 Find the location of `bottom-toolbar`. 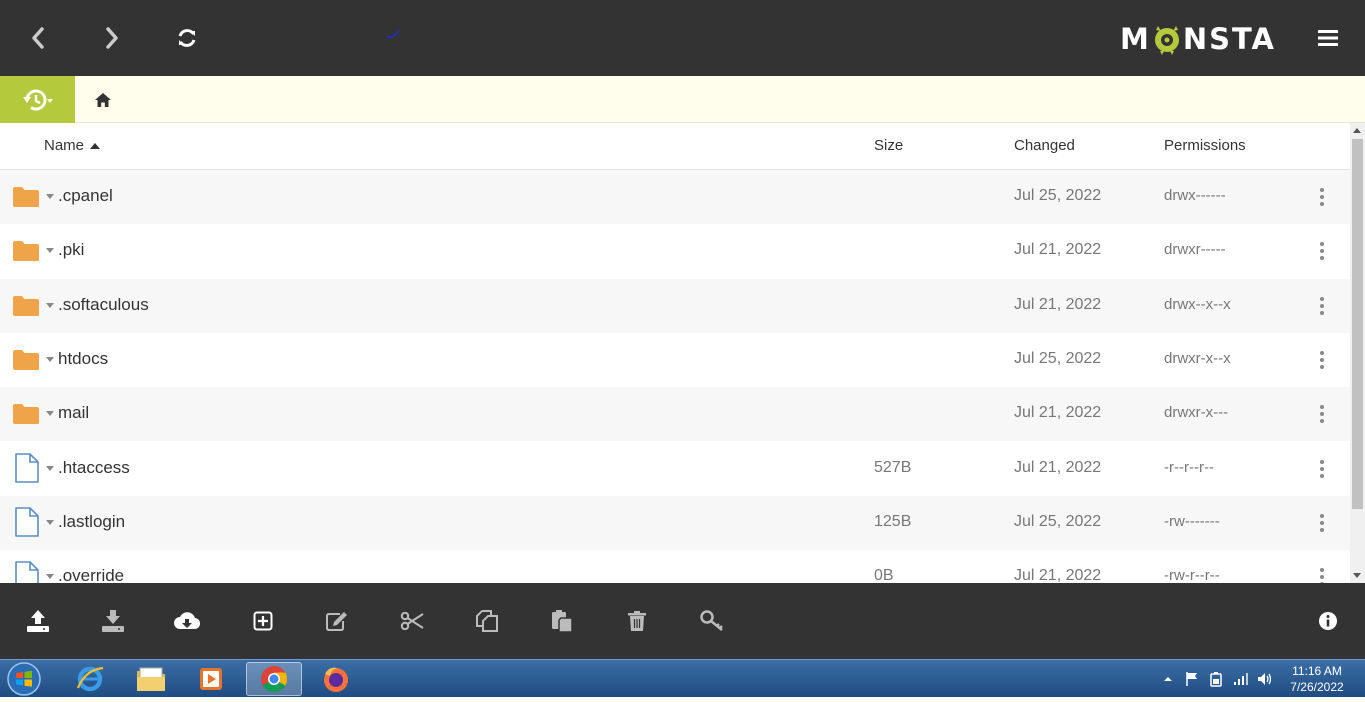

bottom-toolbar is located at coordinates (682, 621).